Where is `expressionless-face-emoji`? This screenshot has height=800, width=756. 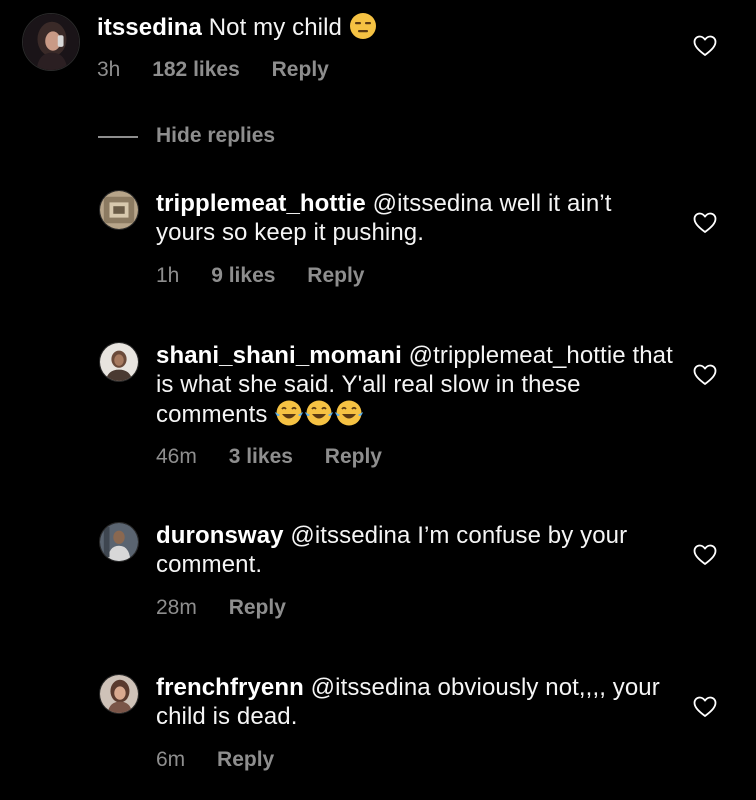
expressionless-face-emoji is located at coordinates (363, 29).